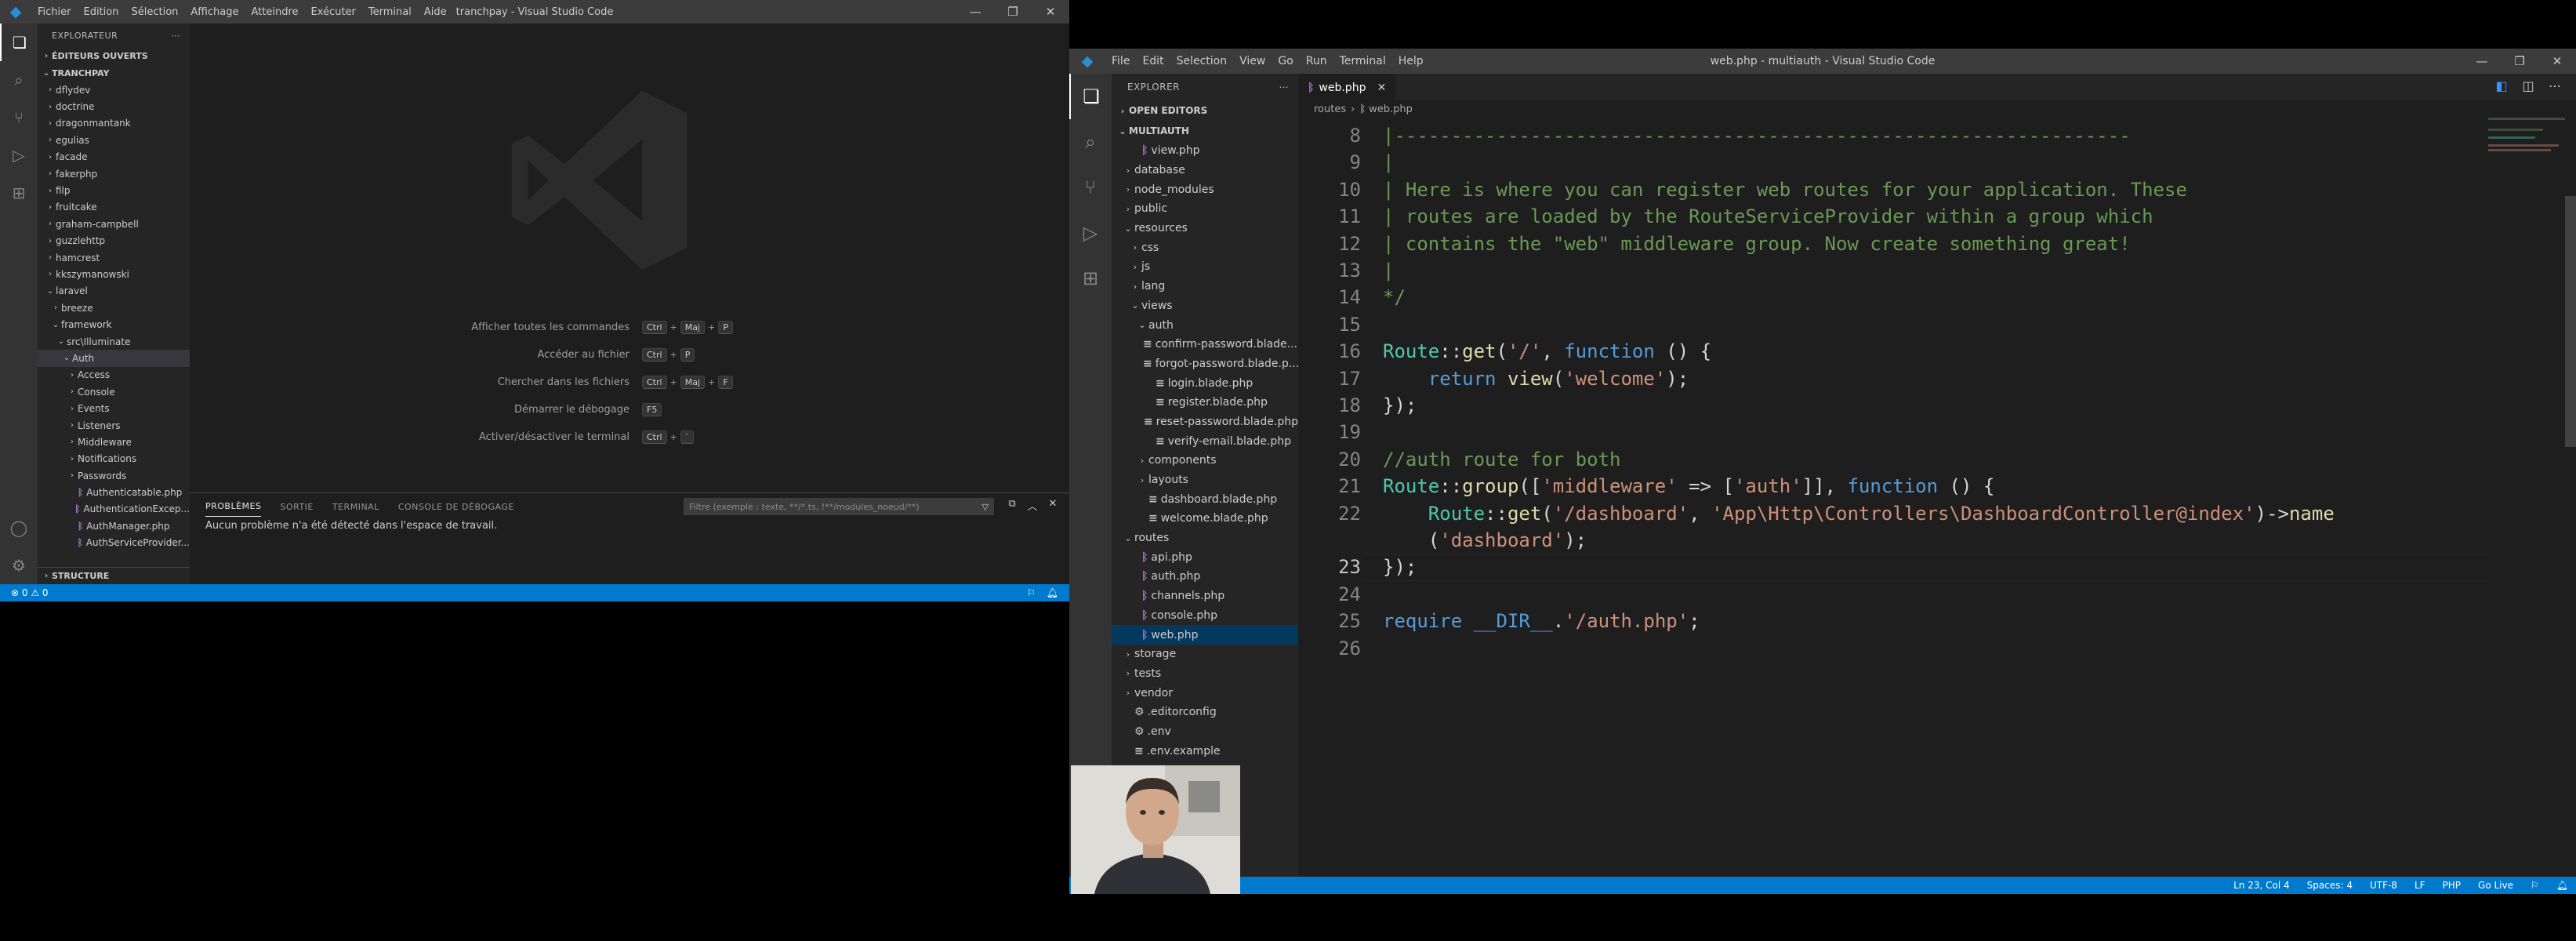 The image size is (2576, 941). Describe the element at coordinates (1205, 131) in the screenshot. I see `project-section: ⌄ MULTIAUTH` at that location.